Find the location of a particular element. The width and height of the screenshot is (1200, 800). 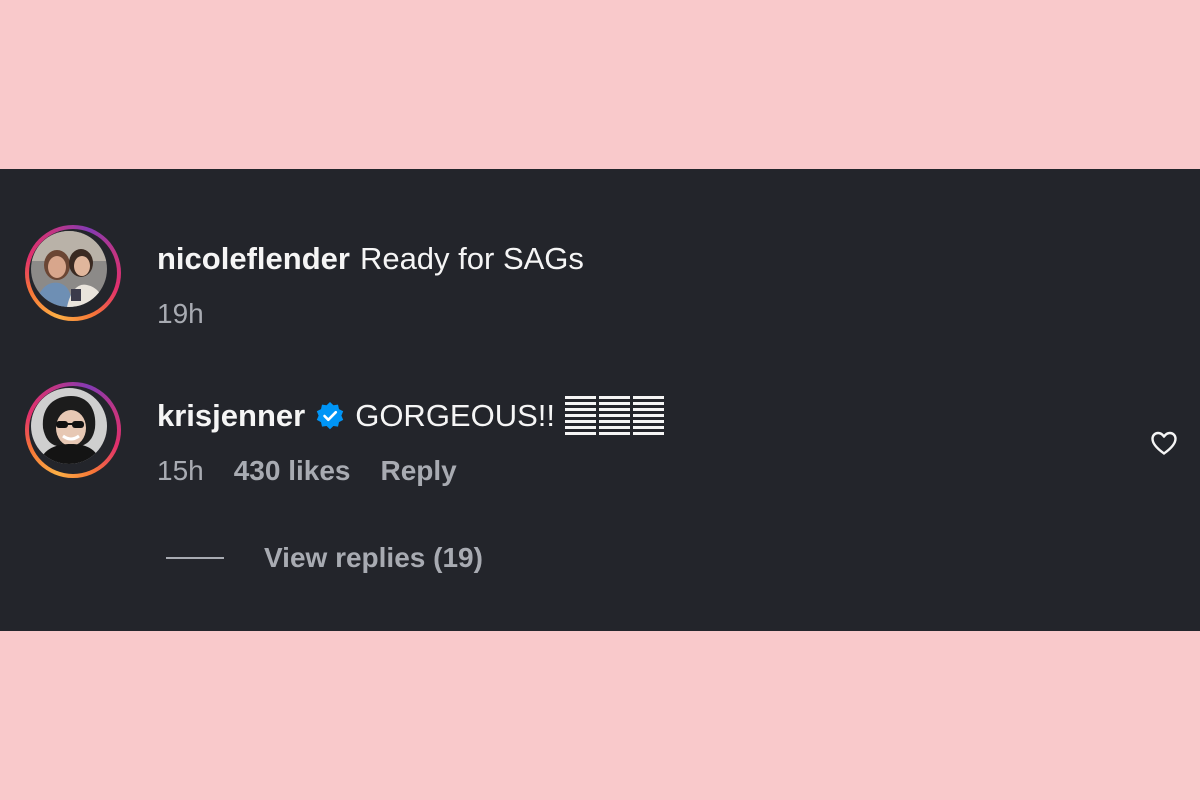

like-count: 430 likes is located at coordinates (292, 471).